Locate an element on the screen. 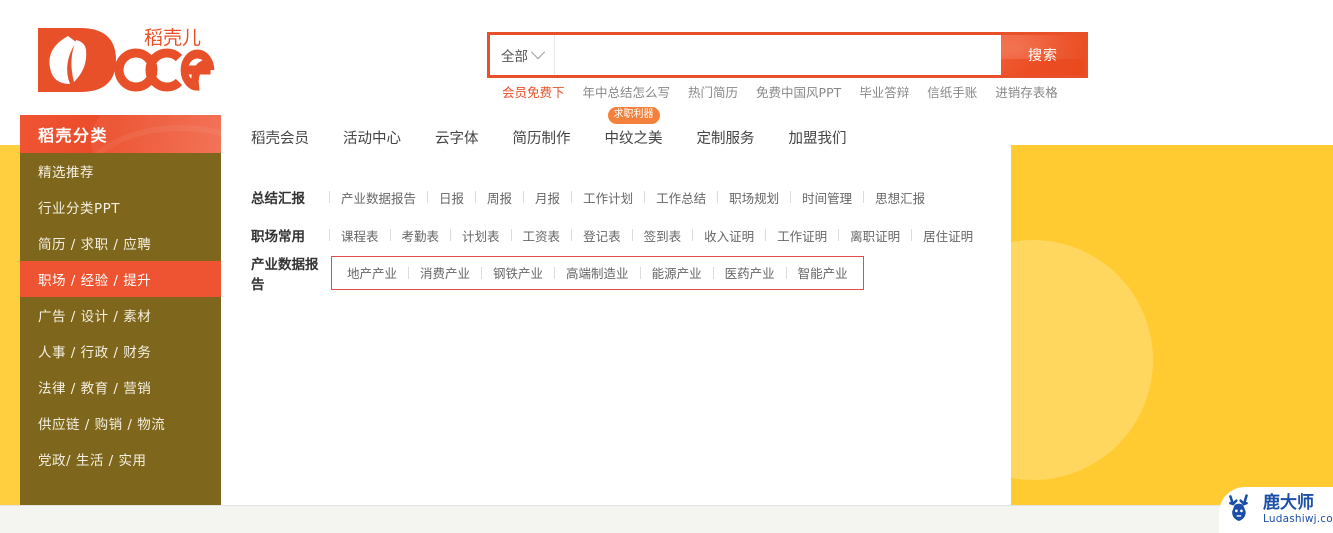  category-link: 考勤表 is located at coordinates (421, 235).